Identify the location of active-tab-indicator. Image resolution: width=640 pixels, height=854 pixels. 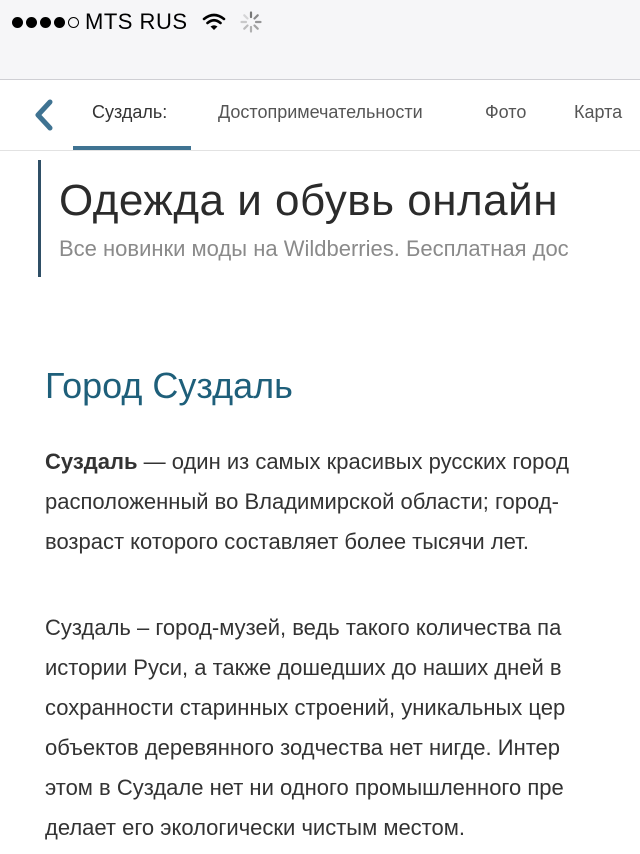
(132, 148).